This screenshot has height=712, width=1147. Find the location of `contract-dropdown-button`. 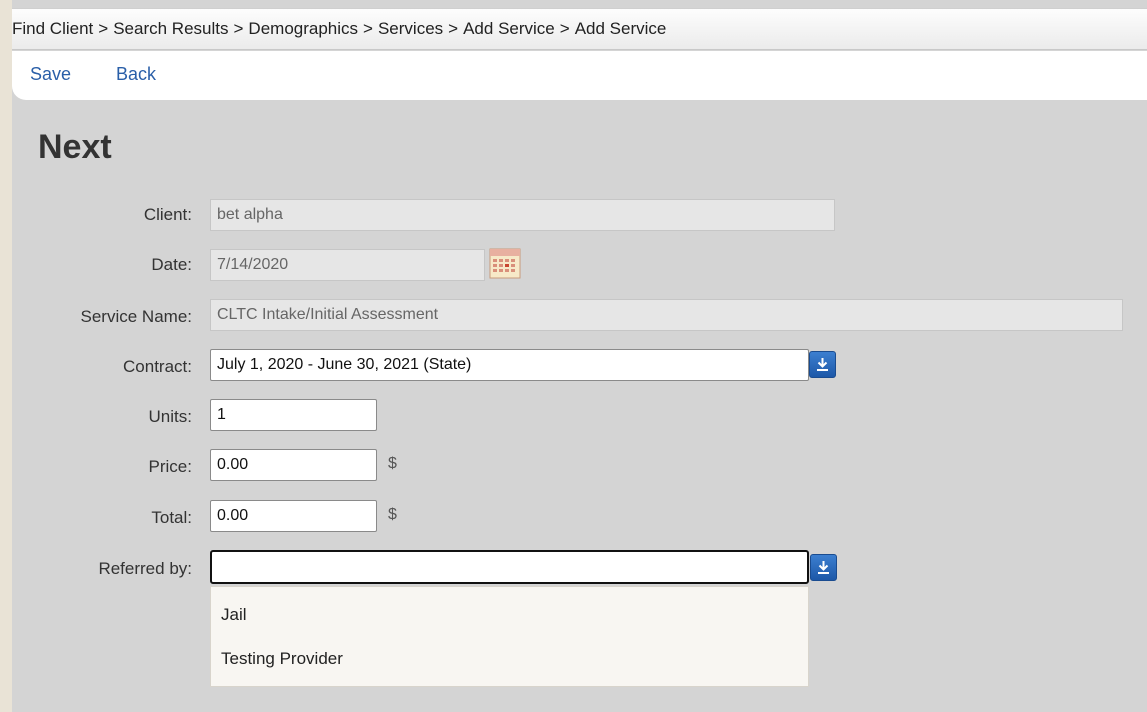

contract-dropdown-button is located at coordinates (822, 364).